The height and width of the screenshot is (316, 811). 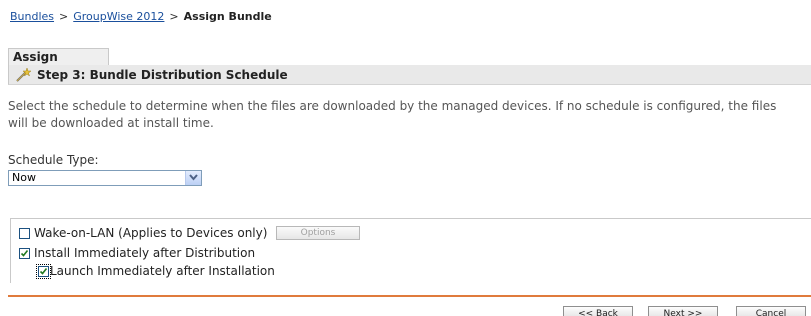 What do you see at coordinates (24, 233) in the screenshot?
I see `wake-on-lan-checkbox` at bounding box center [24, 233].